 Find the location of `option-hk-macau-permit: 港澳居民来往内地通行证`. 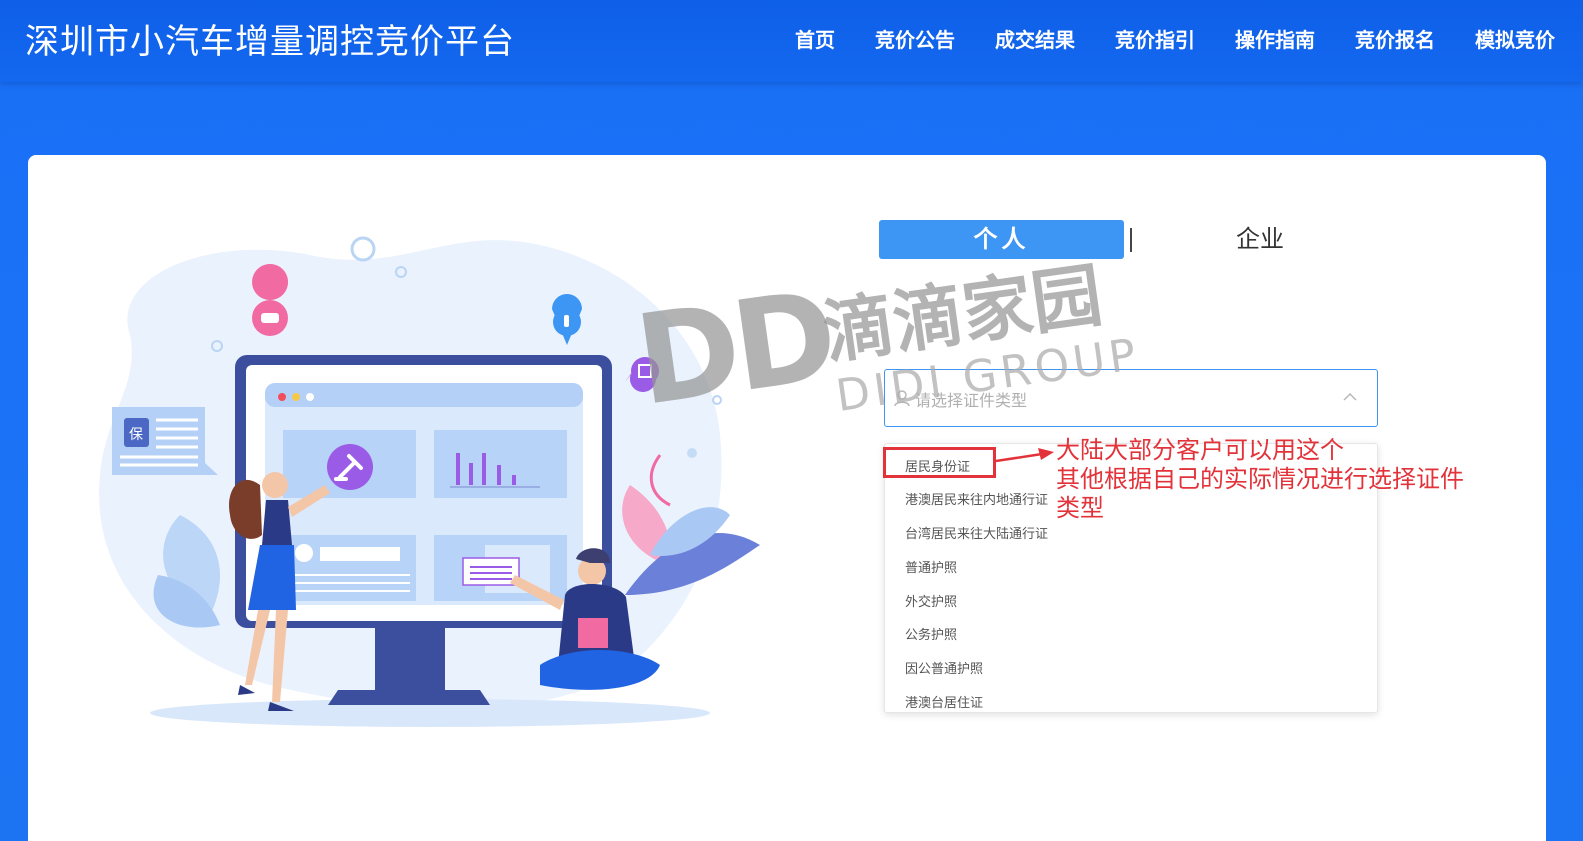

option-hk-macau-permit: 港澳居民来往内地通行证 is located at coordinates (976, 498).